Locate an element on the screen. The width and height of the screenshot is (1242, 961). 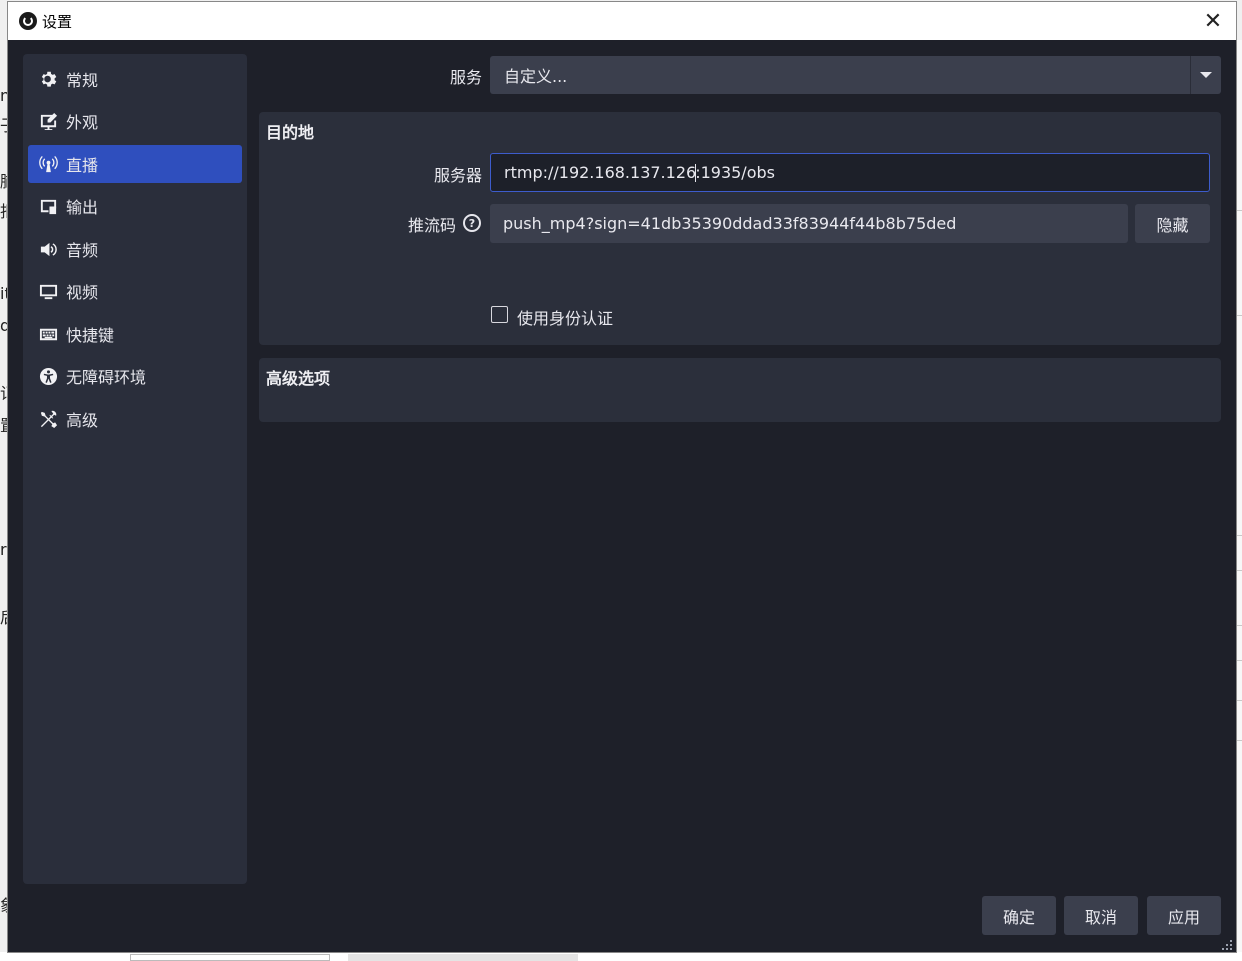
server-value-end: :1935/obs is located at coordinates (735, 172).